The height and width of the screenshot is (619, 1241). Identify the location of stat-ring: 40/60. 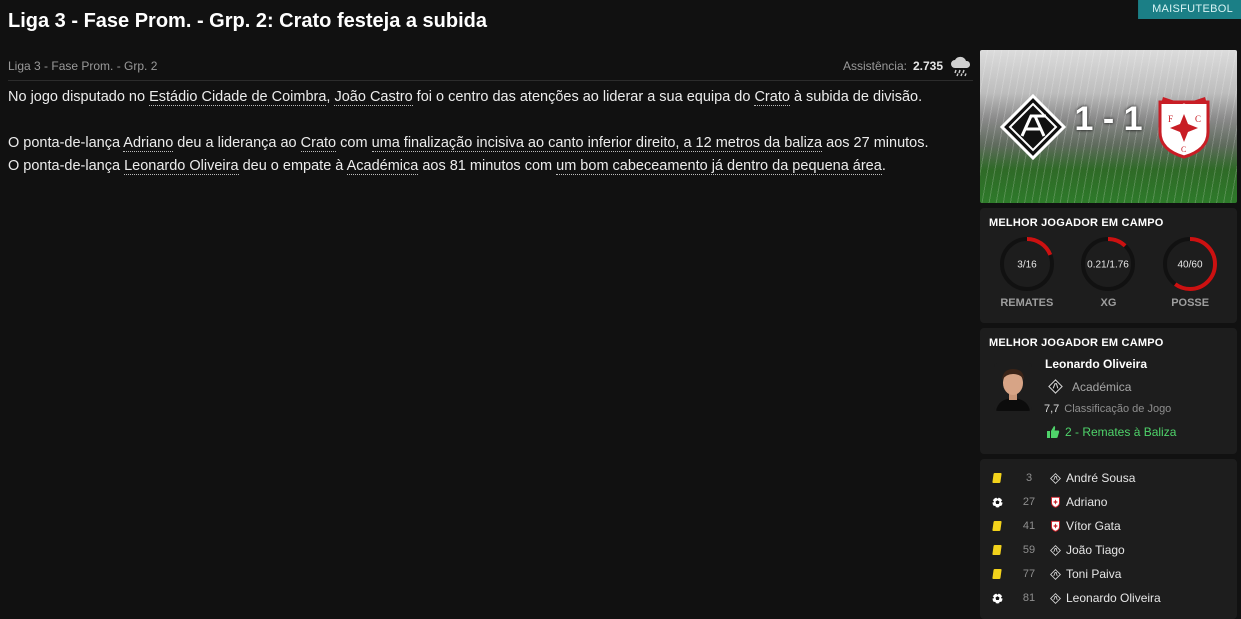
(1190, 264).